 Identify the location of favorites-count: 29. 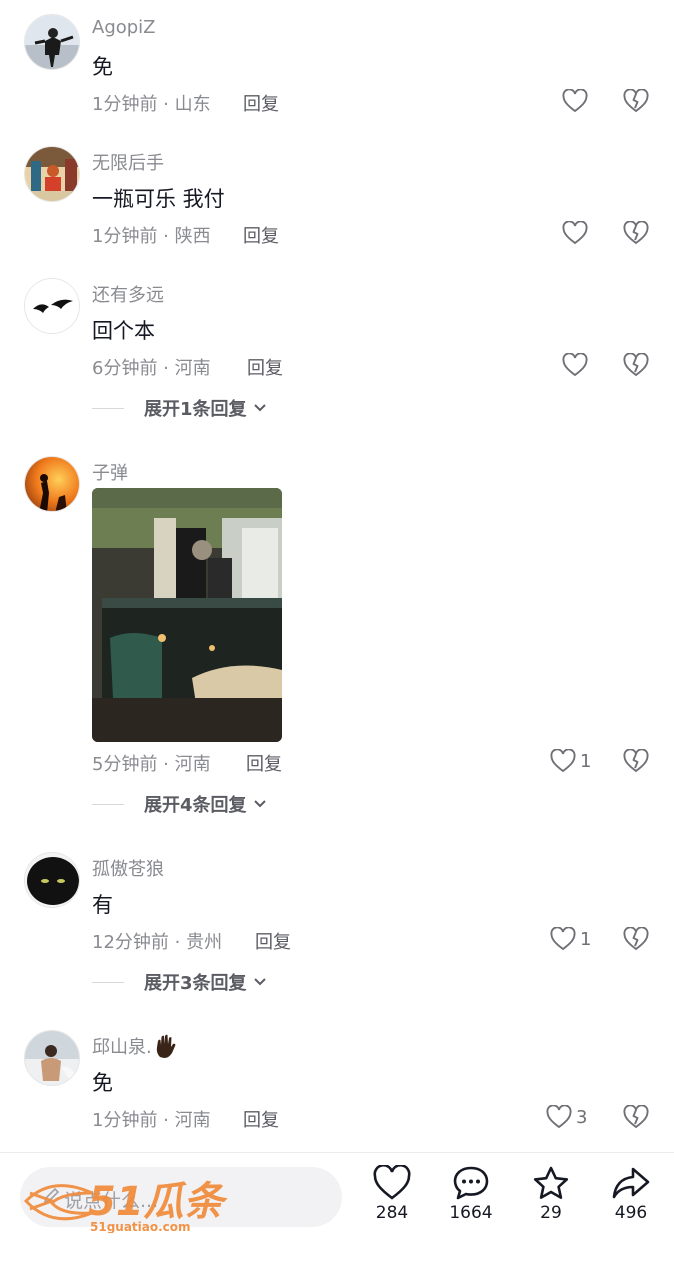
(551, 1213).